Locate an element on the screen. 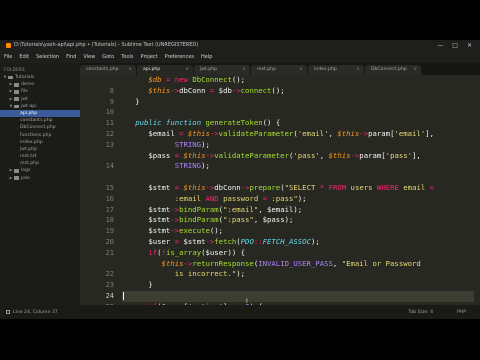 This screenshot has width=480, height=360. sidebar-file: DbConnect.php is located at coordinates (40, 127).